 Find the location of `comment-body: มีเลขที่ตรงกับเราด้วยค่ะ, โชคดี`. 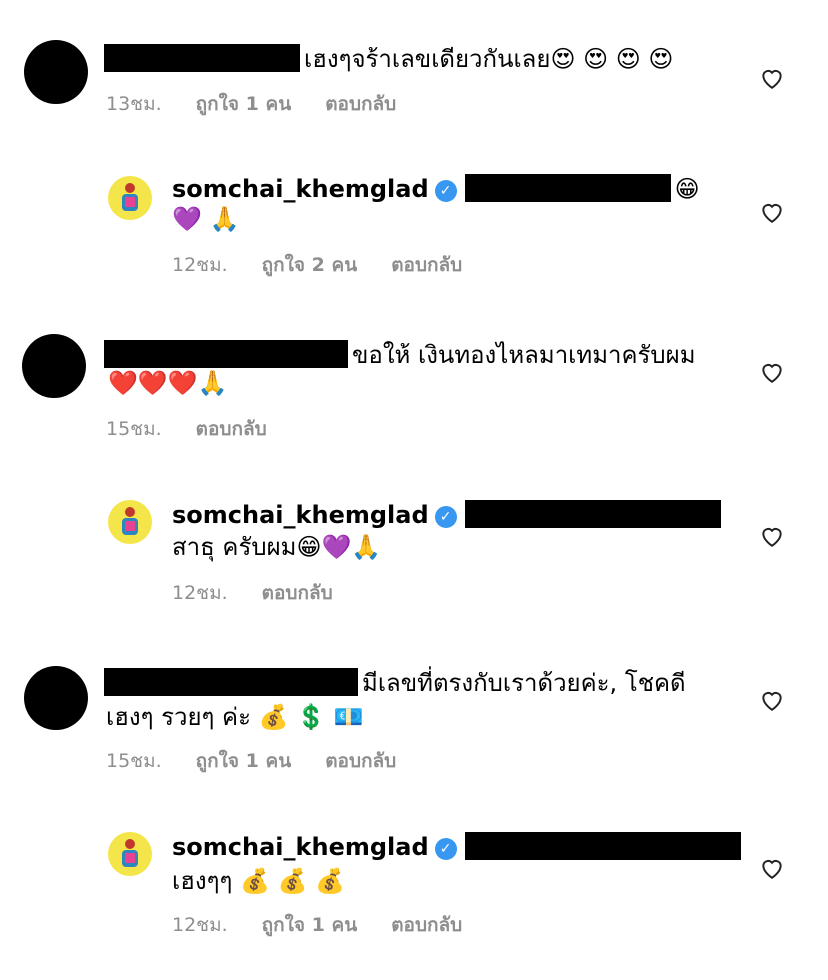

comment-body: มีเลขที่ตรงกับเราด้วยค่ะ, โชคดี is located at coordinates (524, 683).